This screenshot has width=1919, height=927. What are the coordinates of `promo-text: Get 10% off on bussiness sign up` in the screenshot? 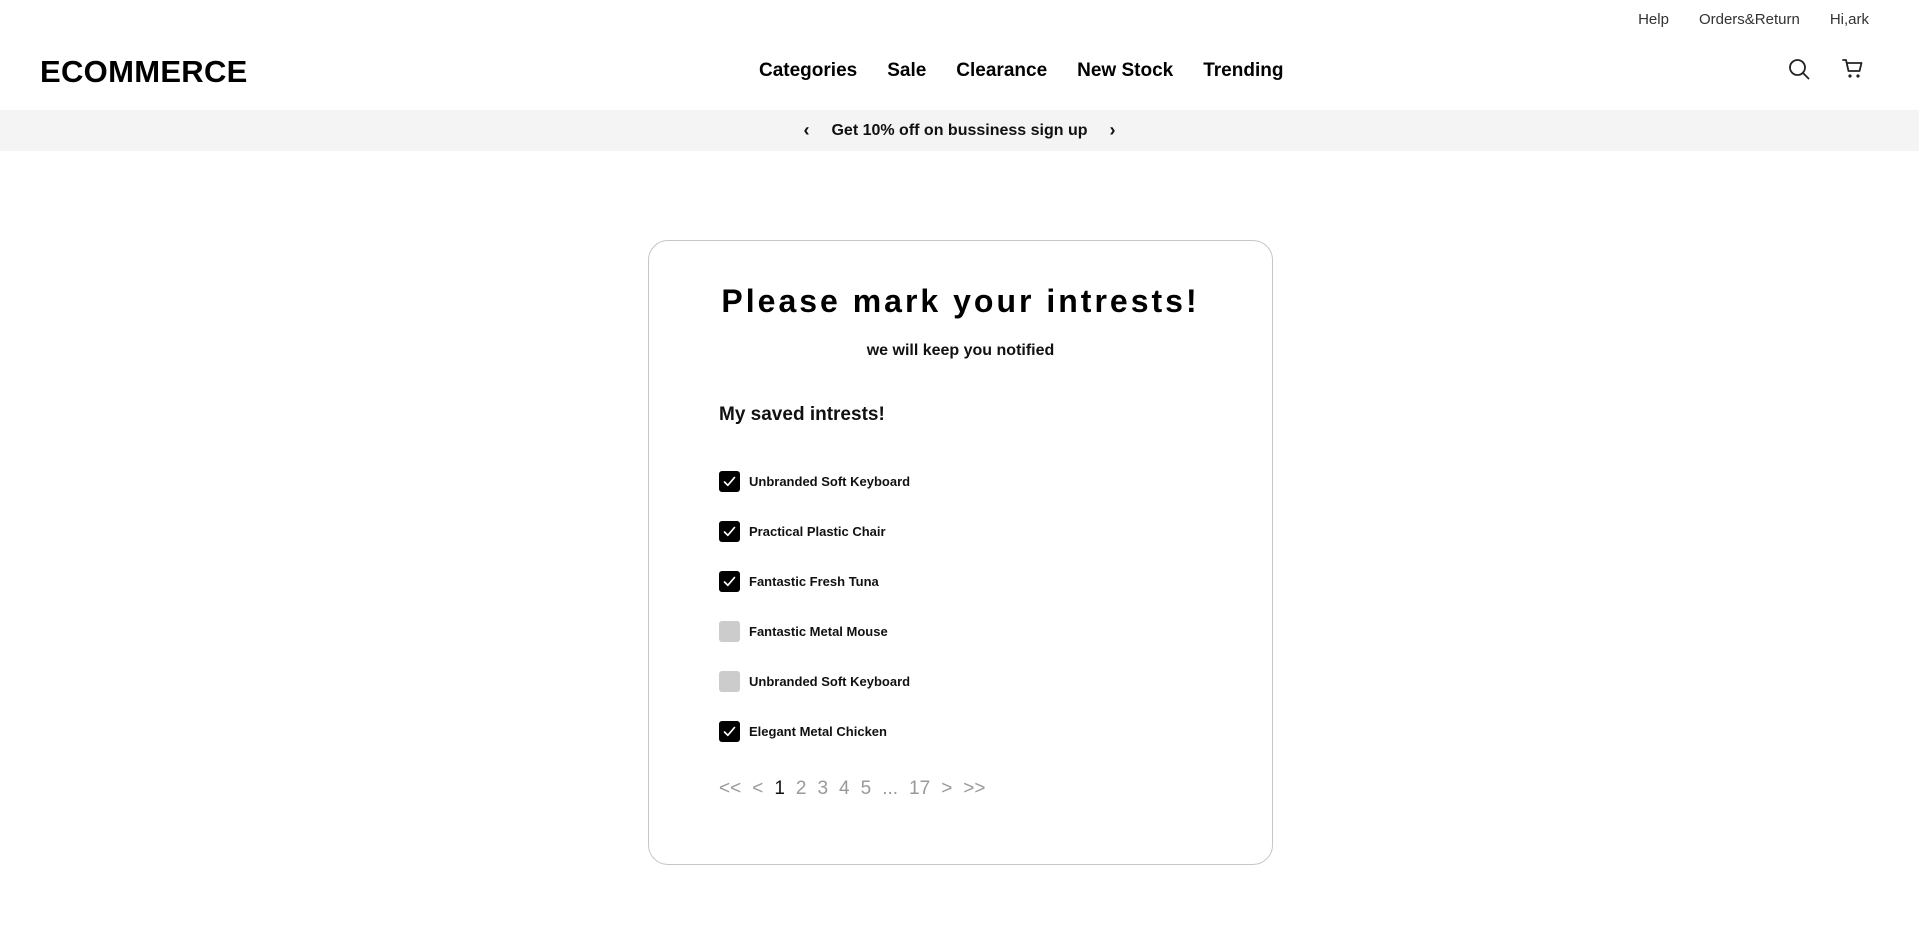 It's located at (959, 130).